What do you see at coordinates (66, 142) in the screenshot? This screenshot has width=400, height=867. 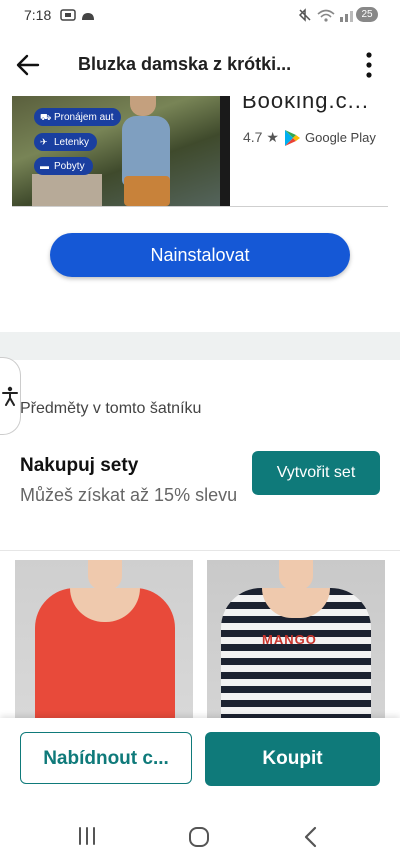 I see `ad-tag-flights: ✈ Letenky` at bounding box center [66, 142].